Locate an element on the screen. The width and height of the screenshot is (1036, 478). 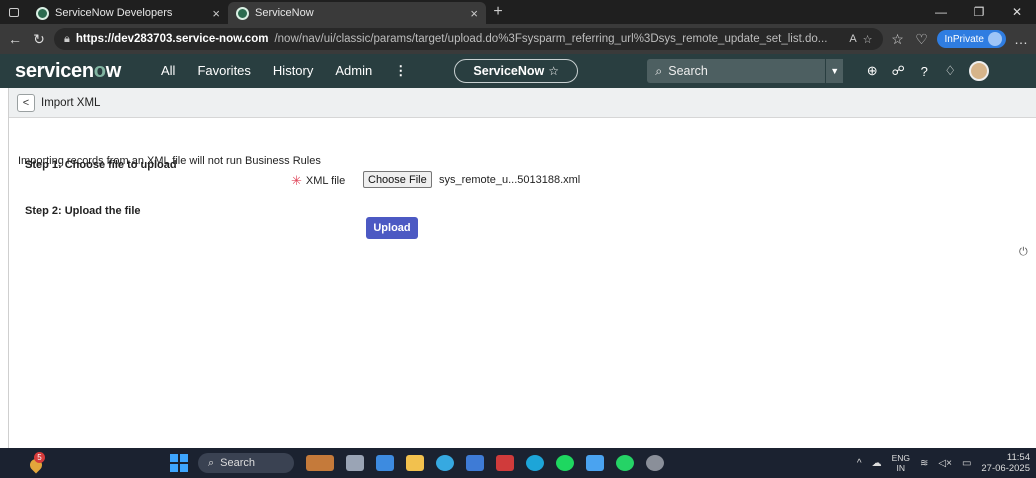
tab-label: ServiceNow is located at coordinates (284, 13).